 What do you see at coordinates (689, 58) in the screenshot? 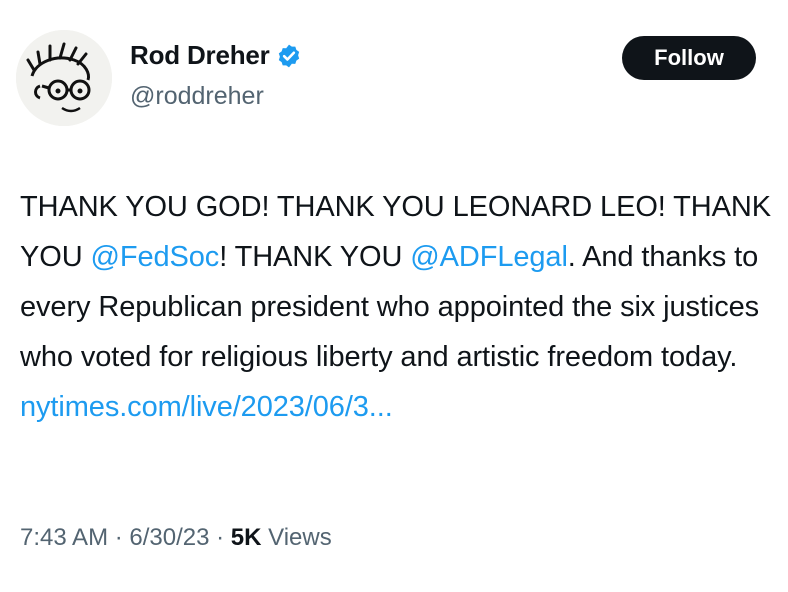
I see `follow-button: Follow` at bounding box center [689, 58].